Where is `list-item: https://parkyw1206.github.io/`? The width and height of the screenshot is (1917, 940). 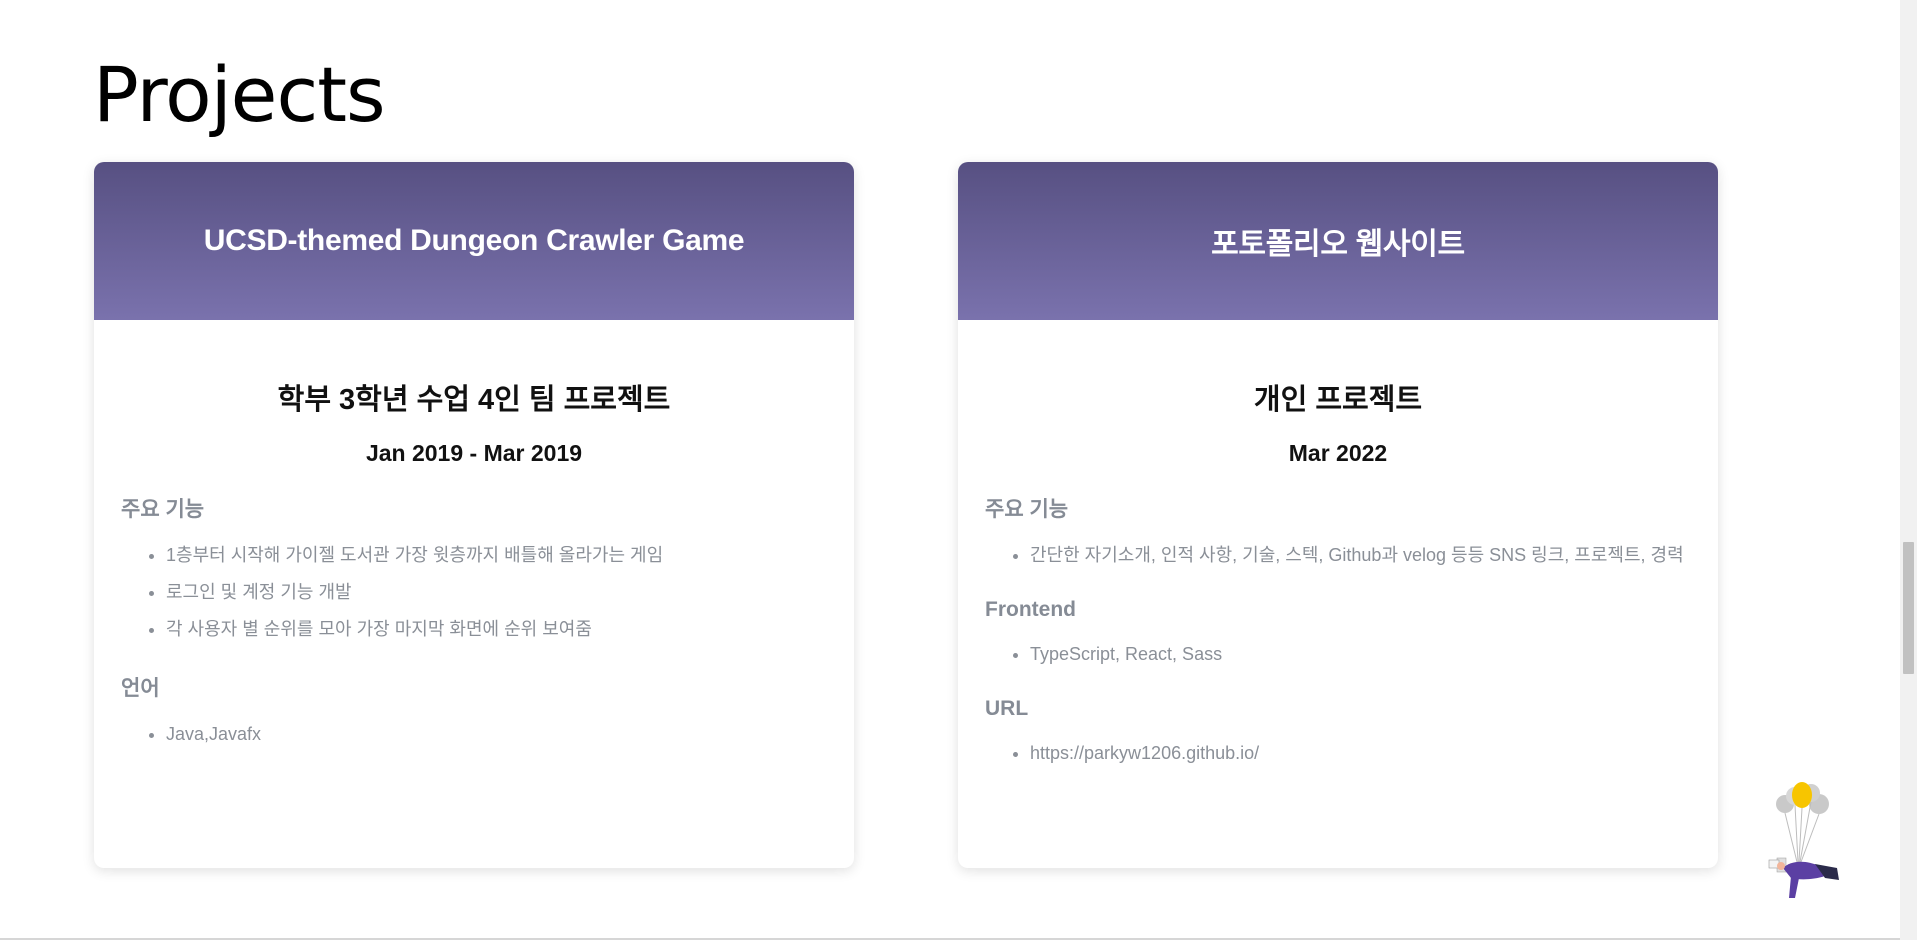 list-item: https://parkyw1206.github.io/ is located at coordinates (1360, 753).